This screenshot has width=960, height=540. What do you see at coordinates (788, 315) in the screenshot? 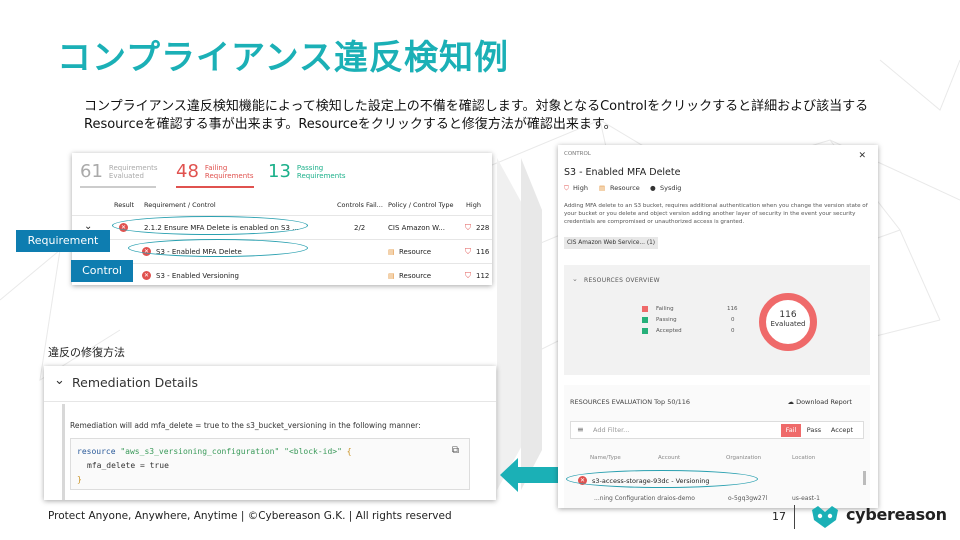
I see `donut-value: 116` at bounding box center [788, 315].